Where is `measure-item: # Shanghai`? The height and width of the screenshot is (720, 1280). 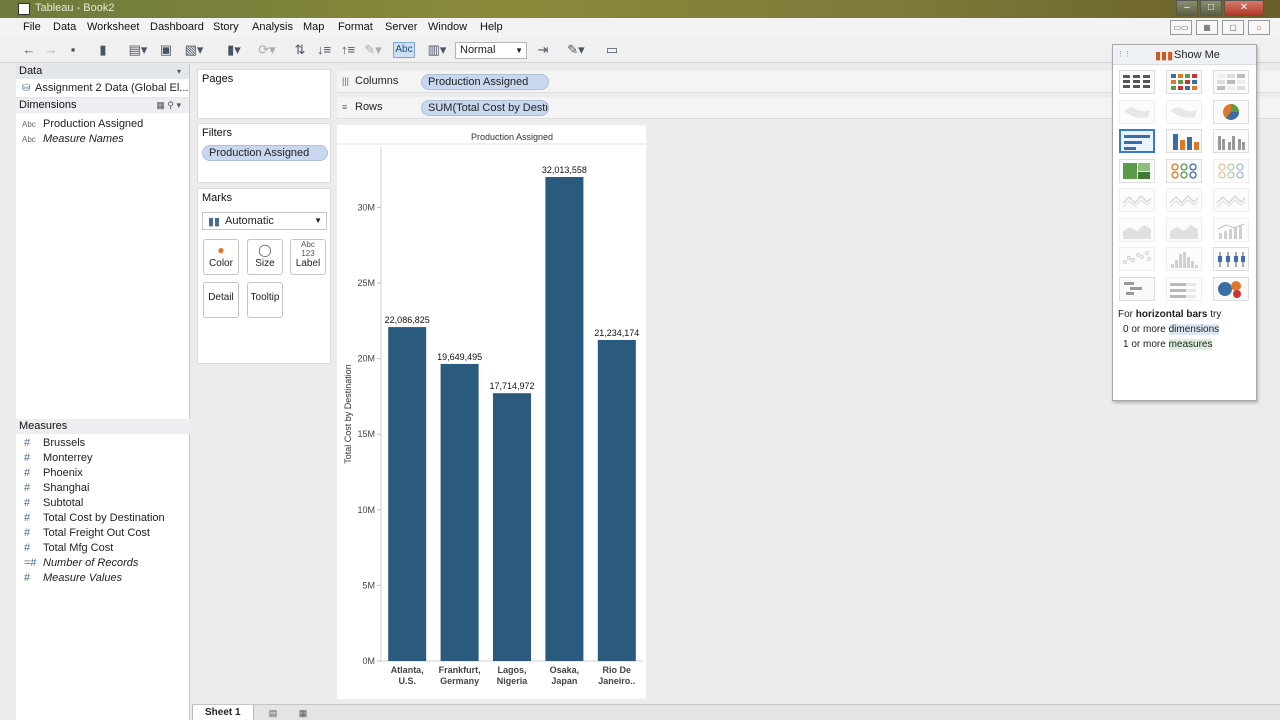
measure-item: # Shanghai is located at coordinates (103, 488).